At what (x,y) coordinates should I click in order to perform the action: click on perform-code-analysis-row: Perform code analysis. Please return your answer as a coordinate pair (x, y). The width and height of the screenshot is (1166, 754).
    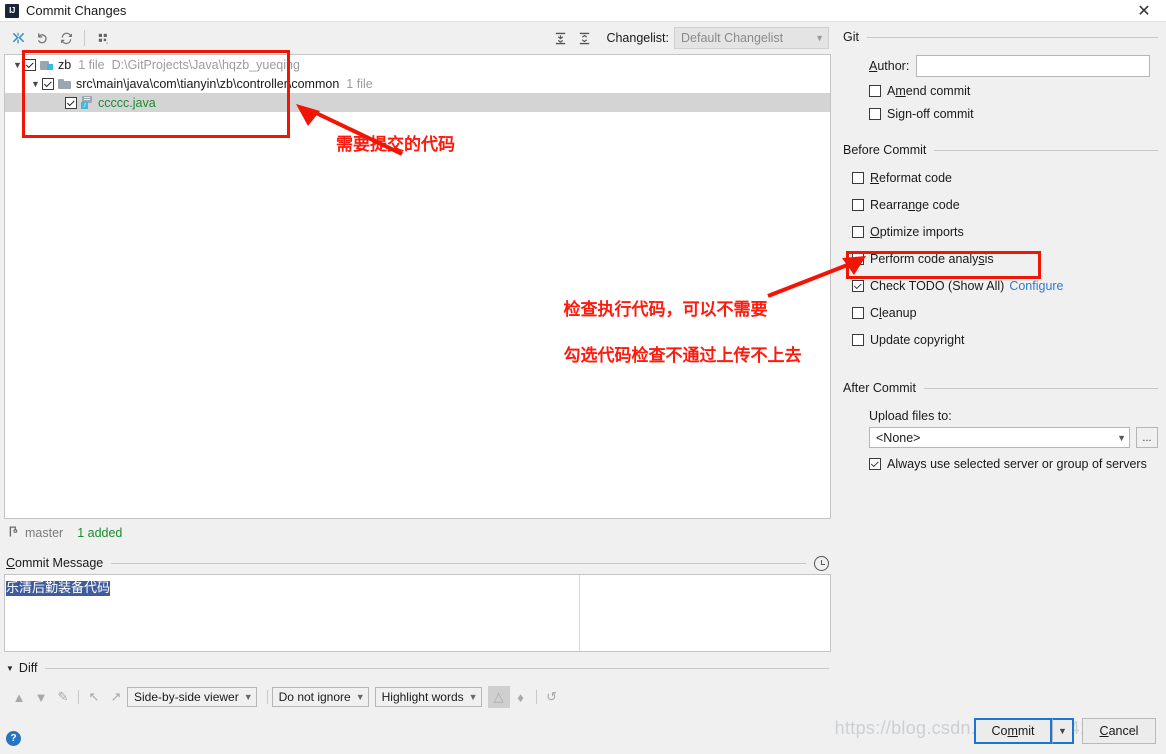
    Looking at the image, I should click on (1005, 259).